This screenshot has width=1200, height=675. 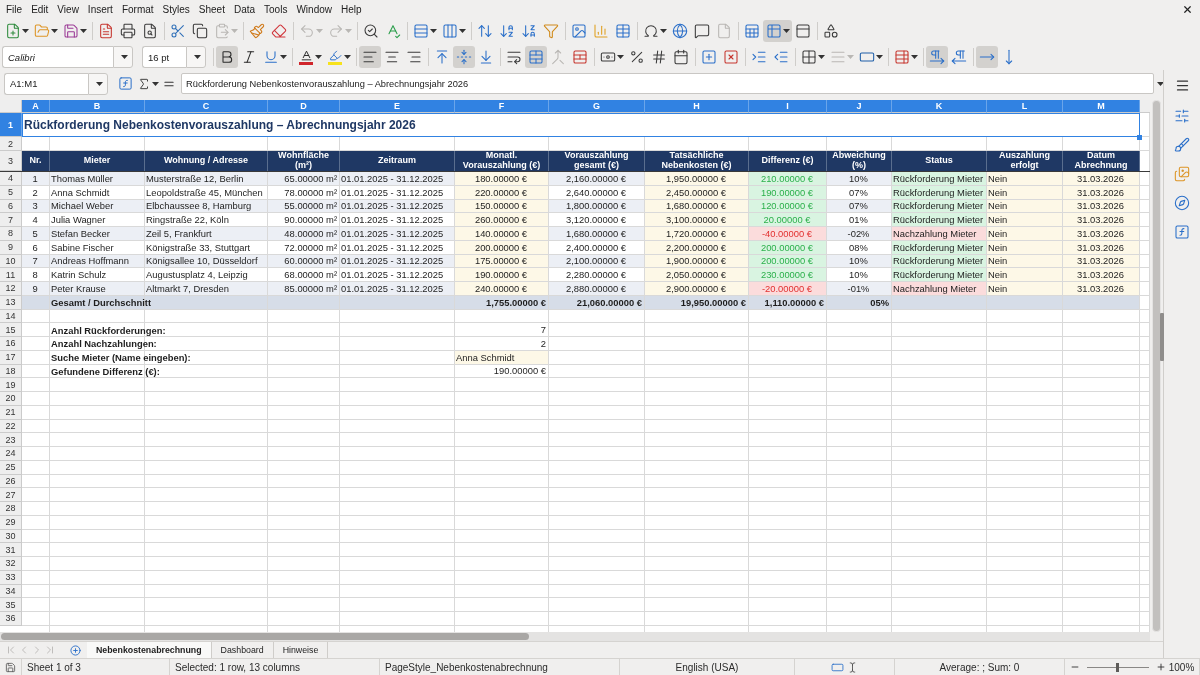 I want to click on menu-item: Help, so click(x=351, y=9).